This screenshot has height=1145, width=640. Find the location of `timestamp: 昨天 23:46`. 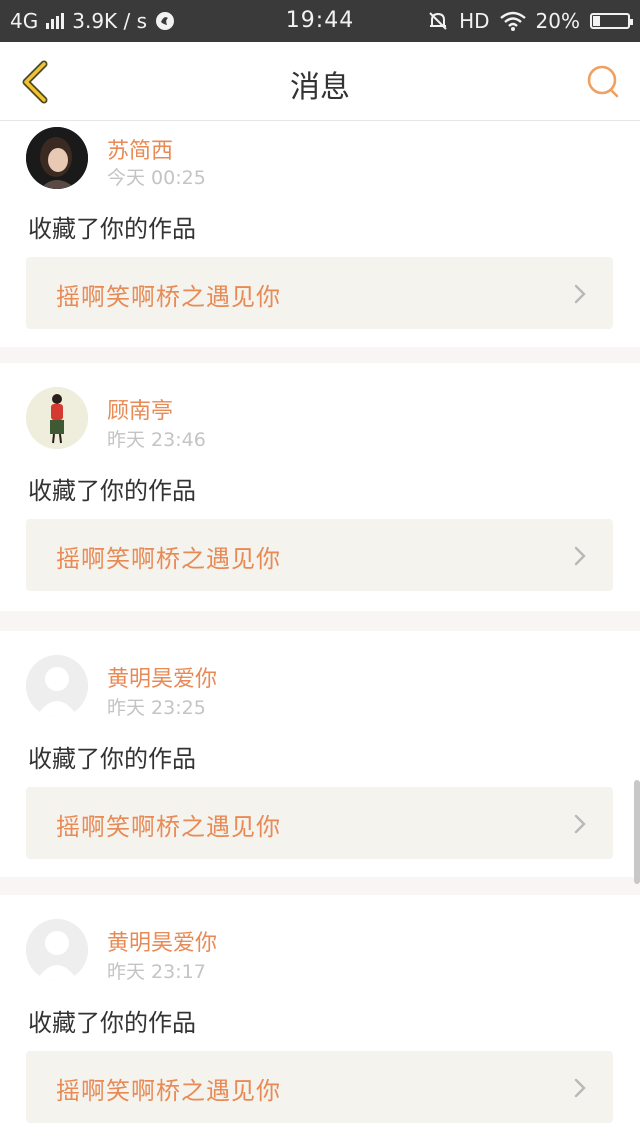

timestamp: 昨天 23:46 is located at coordinates (156, 440).